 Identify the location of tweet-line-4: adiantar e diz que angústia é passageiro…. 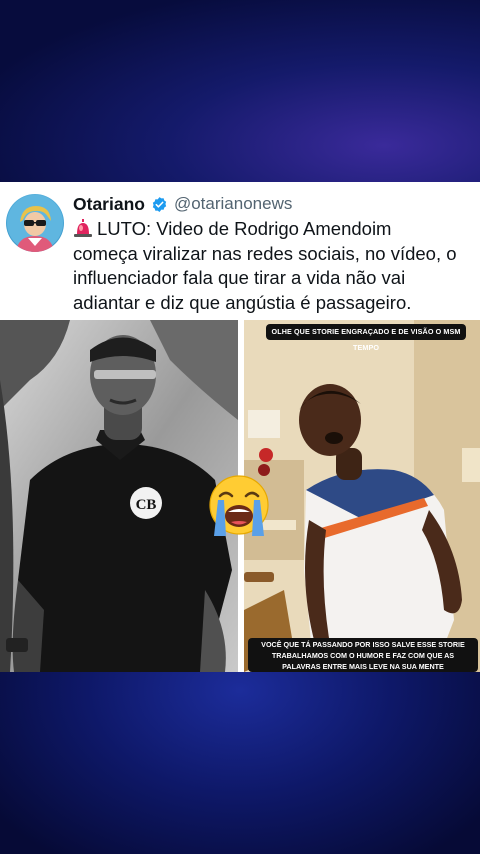
(242, 302).